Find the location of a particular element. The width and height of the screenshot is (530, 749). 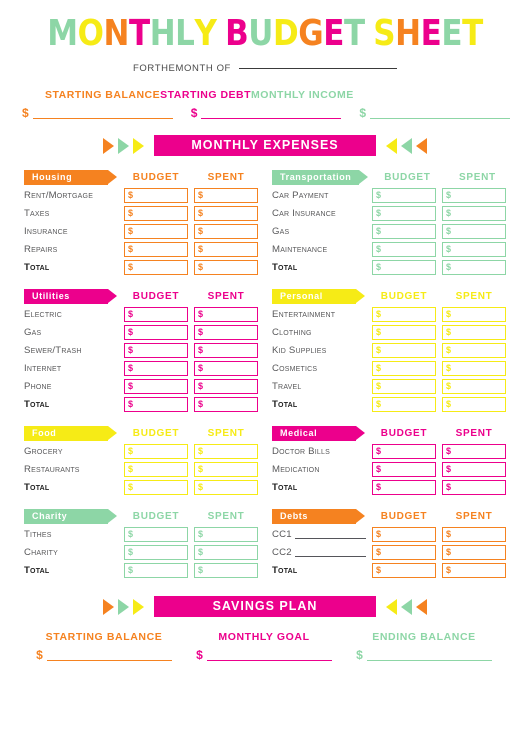

expense-row-label: Travel is located at coordinates (287, 386).